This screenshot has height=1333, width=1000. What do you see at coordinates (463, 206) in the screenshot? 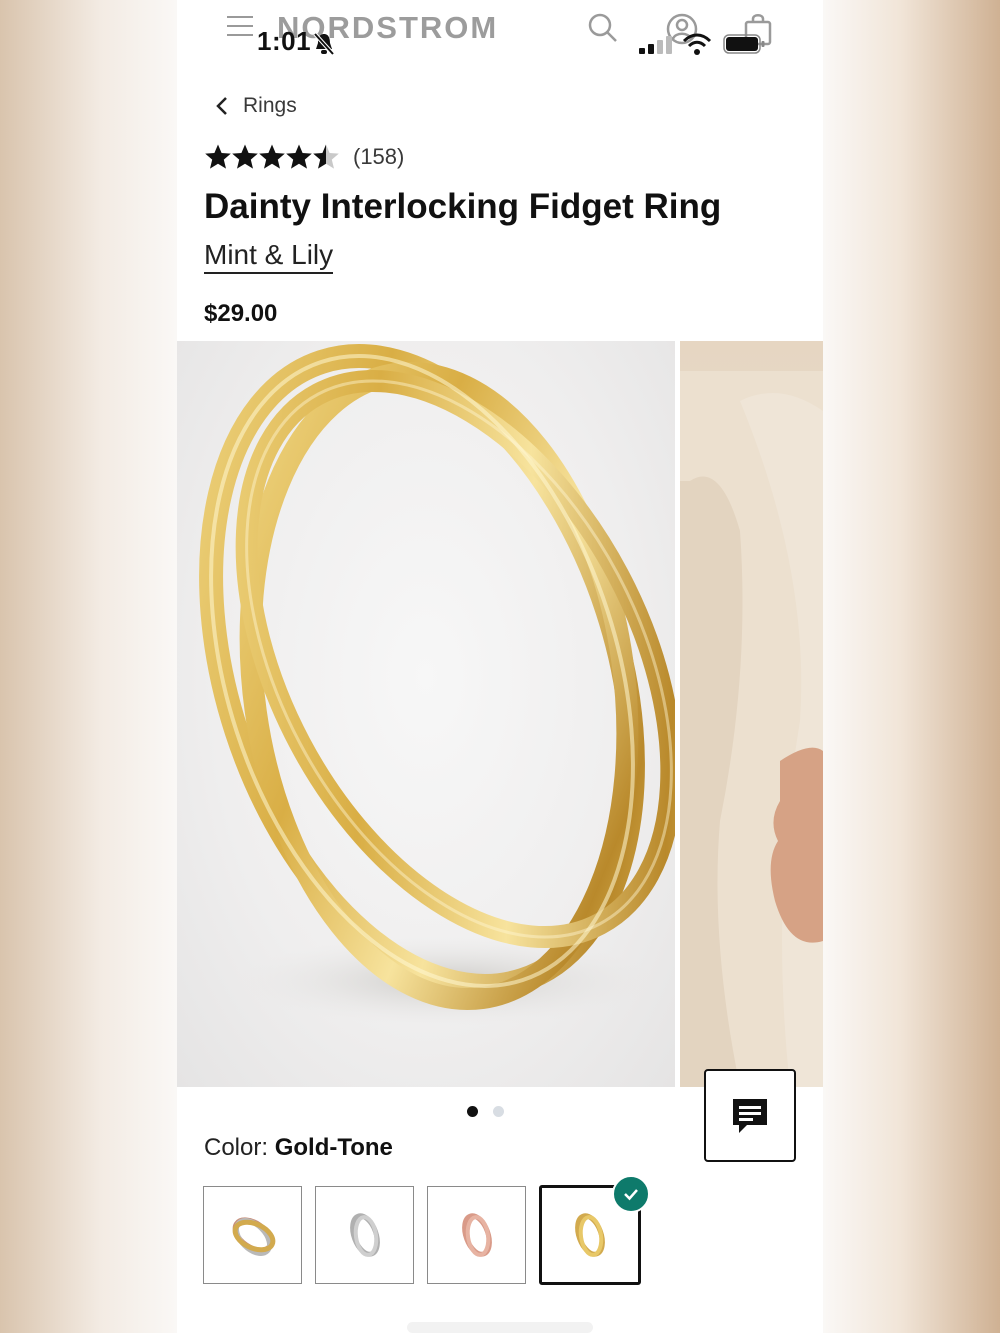
I see `product-title: Dainty Interlocking Fidget Ring` at bounding box center [463, 206].